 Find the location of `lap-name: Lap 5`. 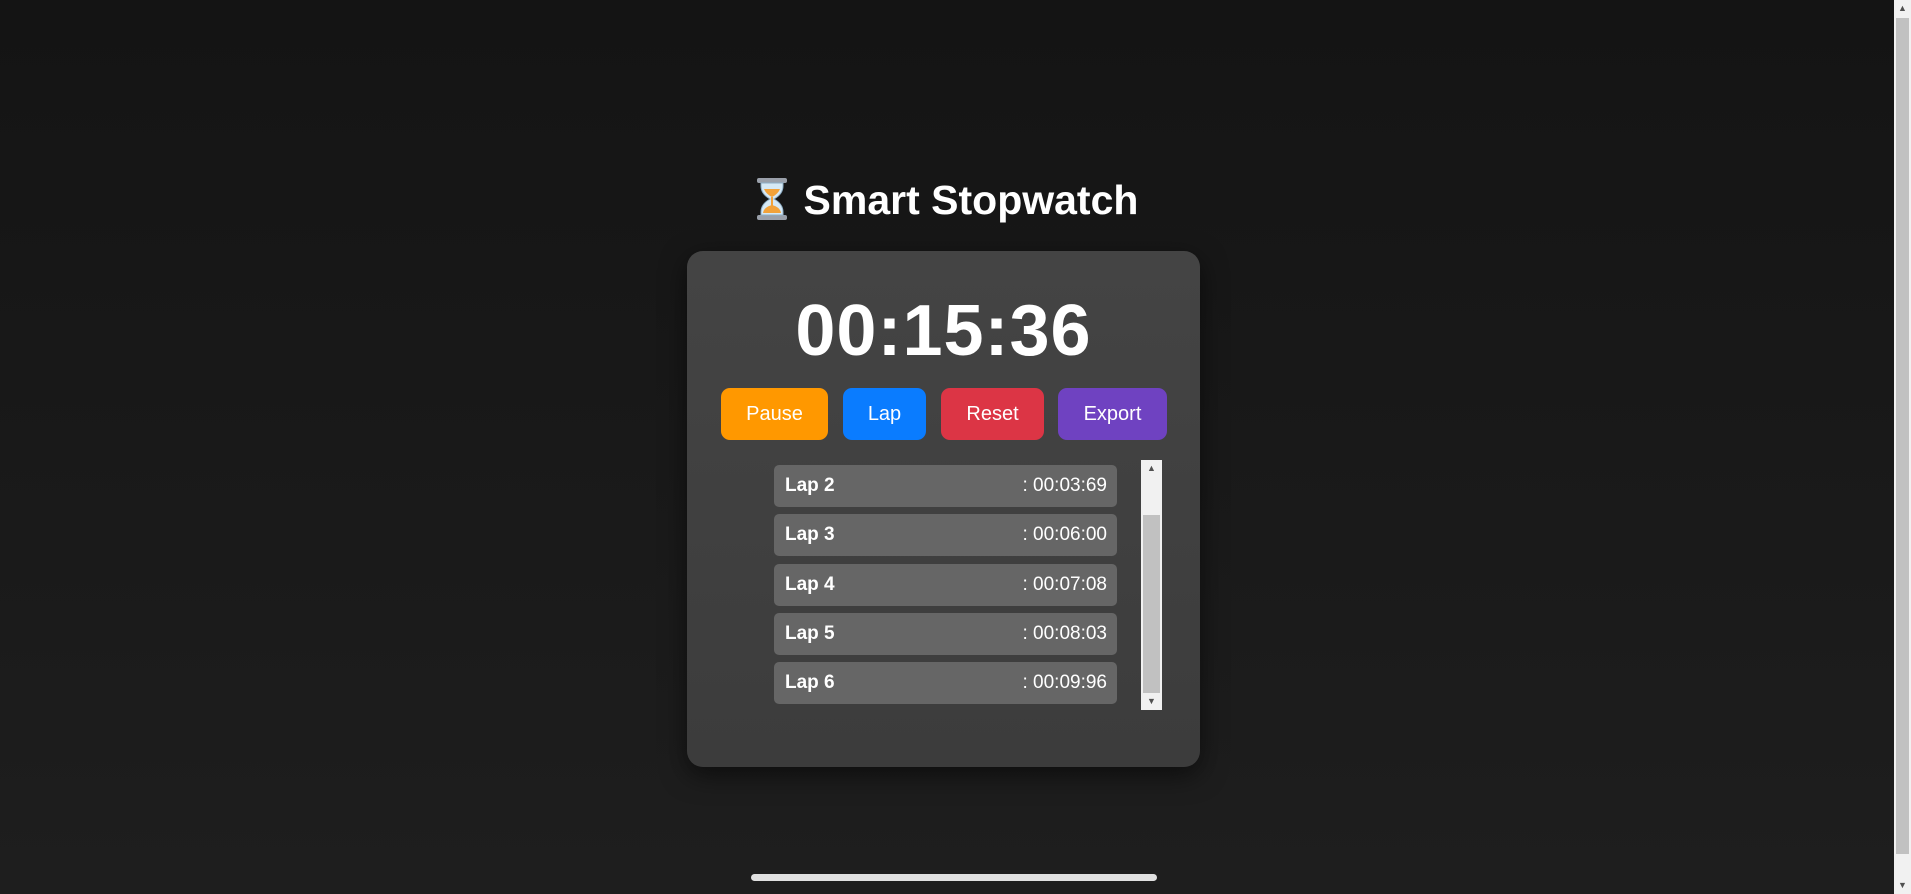

lap-name: Lap 5 is located at coordinates (810, 633).